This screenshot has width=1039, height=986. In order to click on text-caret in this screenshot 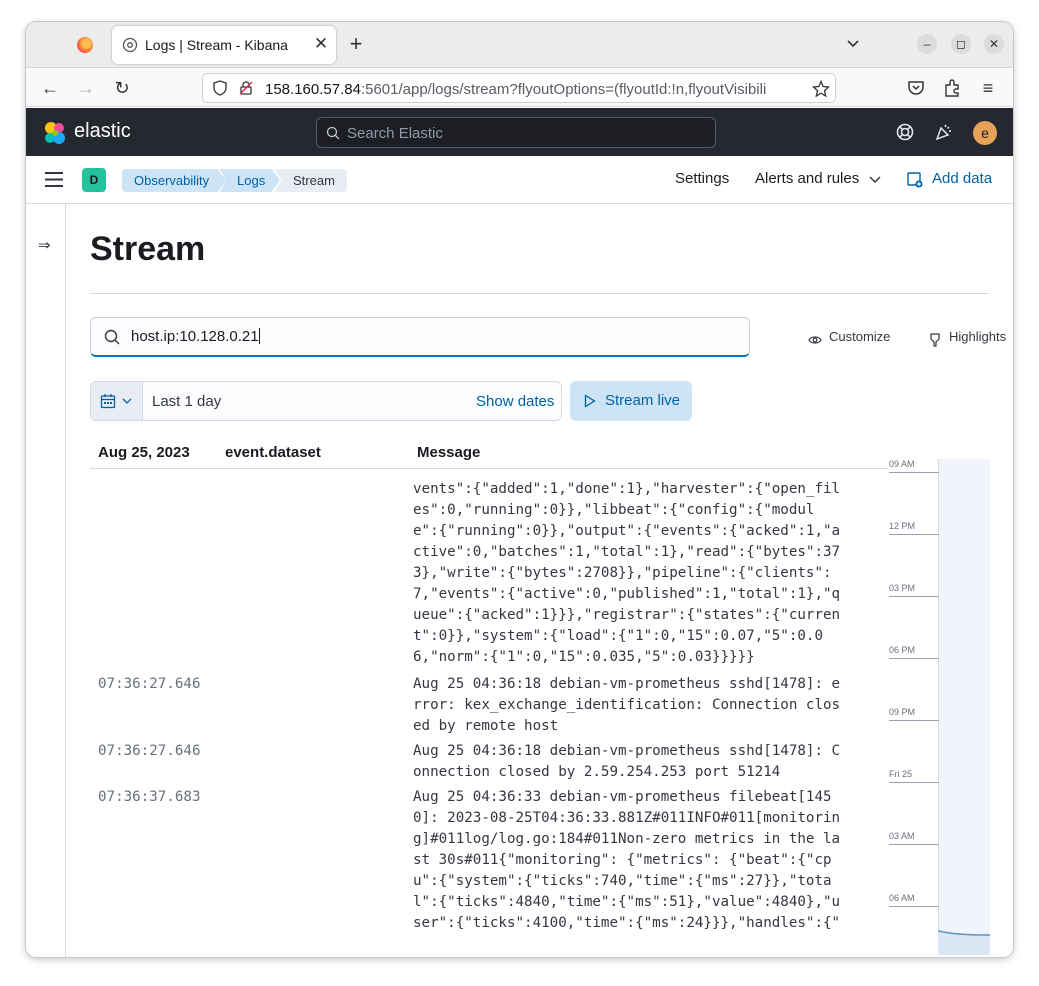, I will do `click(259, 336)`.